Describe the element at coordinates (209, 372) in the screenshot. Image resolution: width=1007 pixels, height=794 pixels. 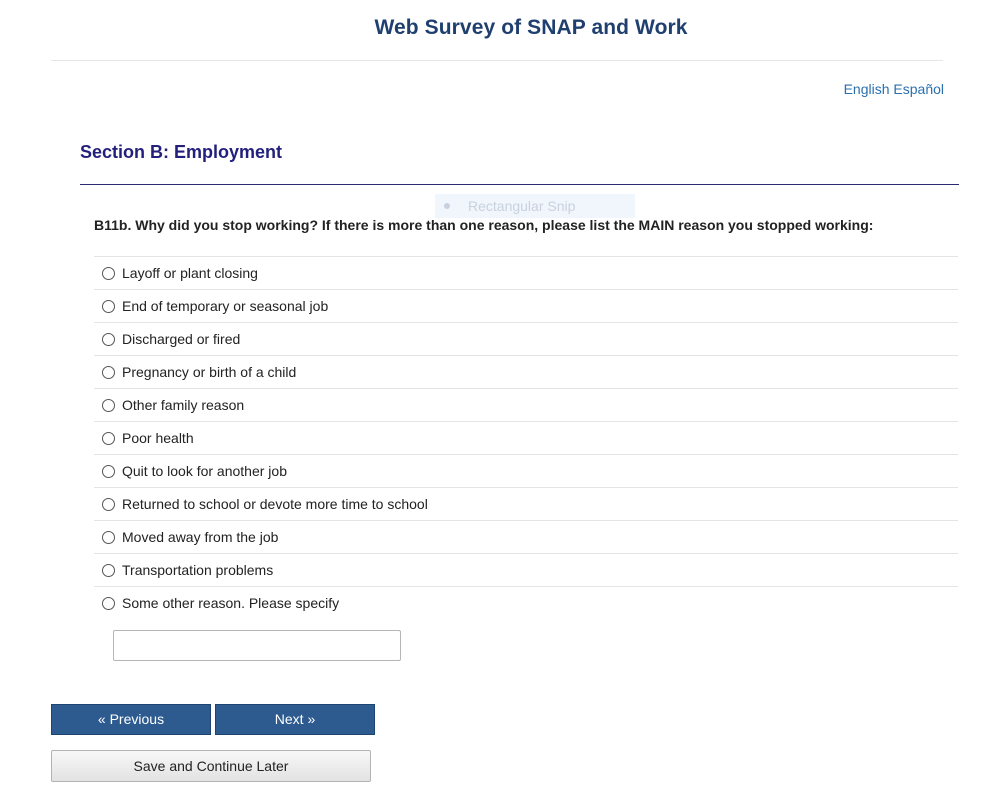
I see `answer-option-label: Pregnancy or birth of a child` at that location.